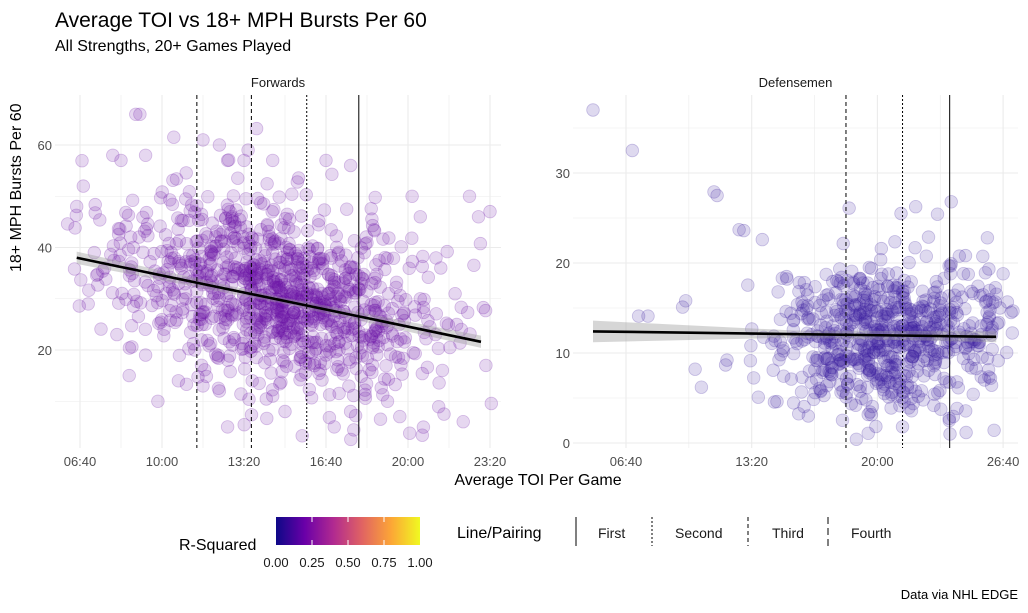 This screenshot has height=613, width=1028. Describe the element at coordinates (45, 145) in the screenshot. I see `y-tick-label: 60` at that location.